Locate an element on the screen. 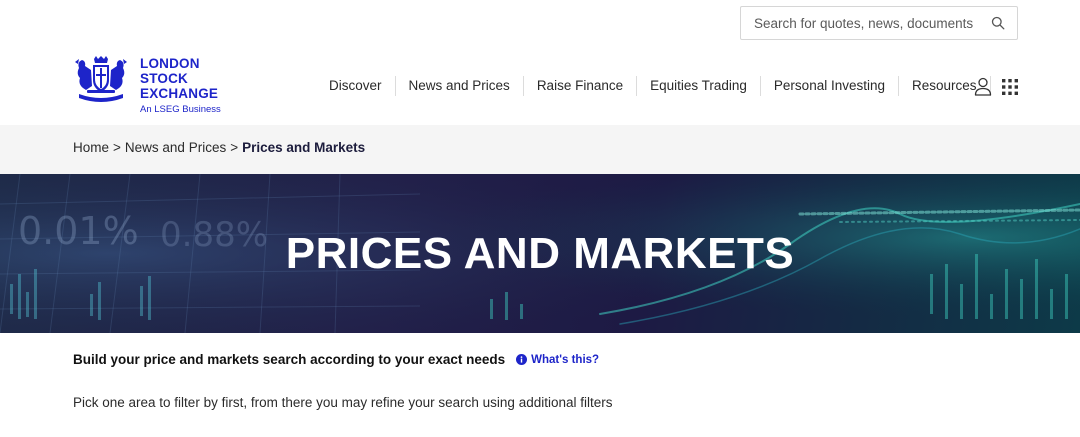 The image size is (1080, 437). hero-title: PRICES AND MARKETS is located at coordinates (540, 253).